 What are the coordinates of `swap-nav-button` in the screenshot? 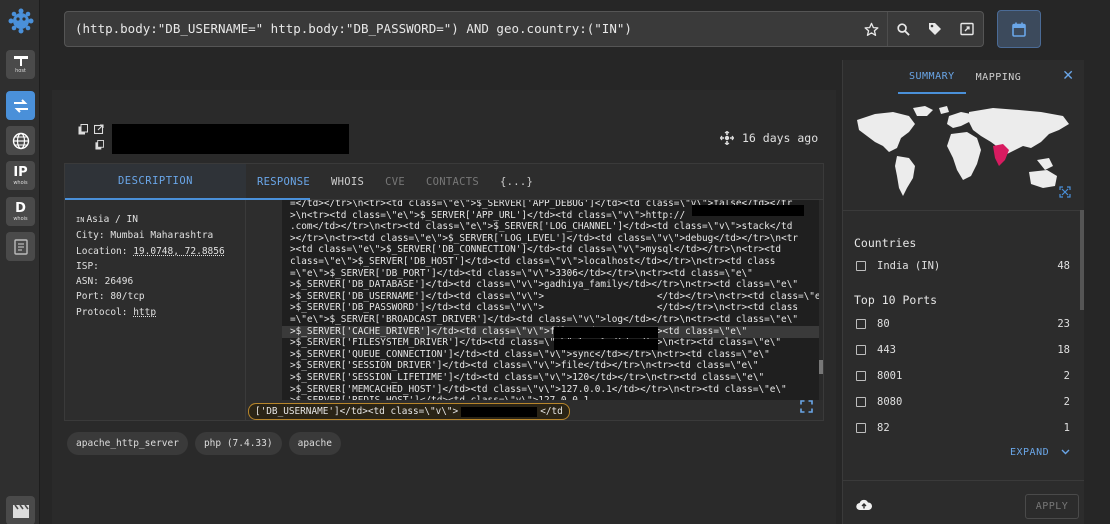 It's located at (20, 105).